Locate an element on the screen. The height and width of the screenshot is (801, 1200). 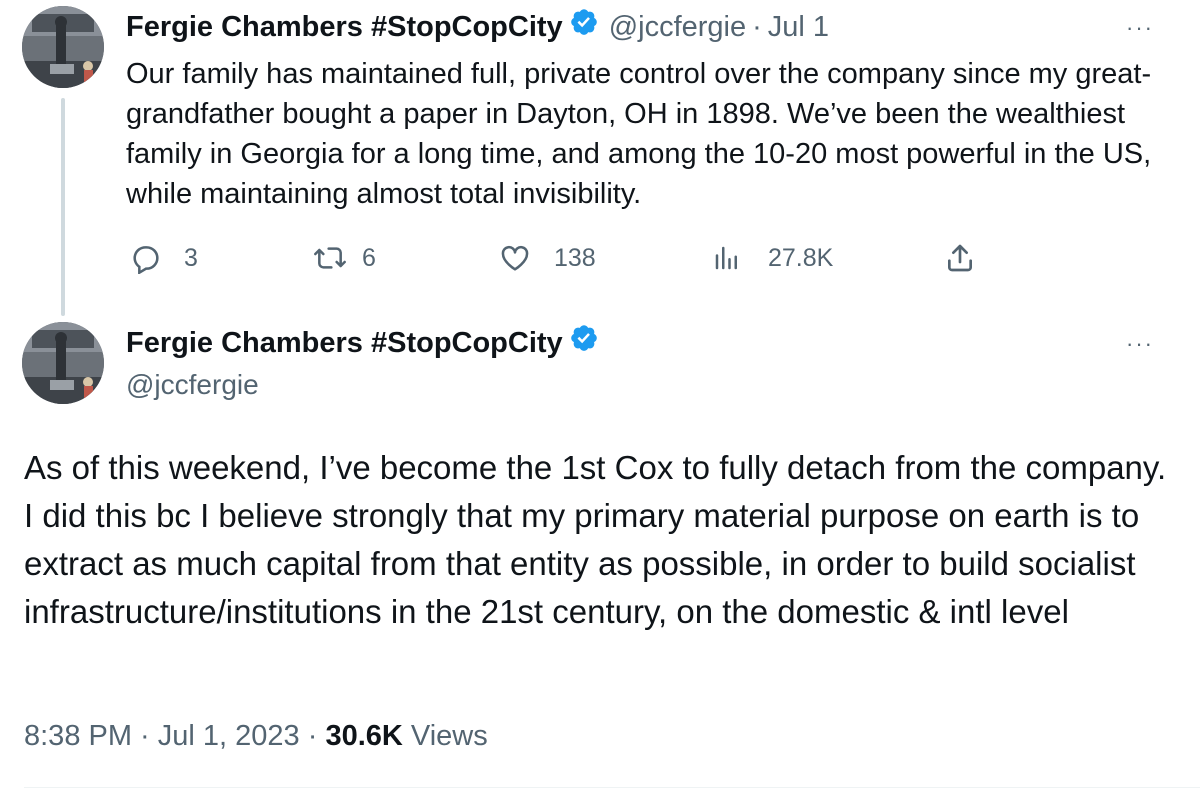
tweet-footer: 8:38 PM · Jul 1, 2023 · 30.6K Views is located at coordinates (256, 736).